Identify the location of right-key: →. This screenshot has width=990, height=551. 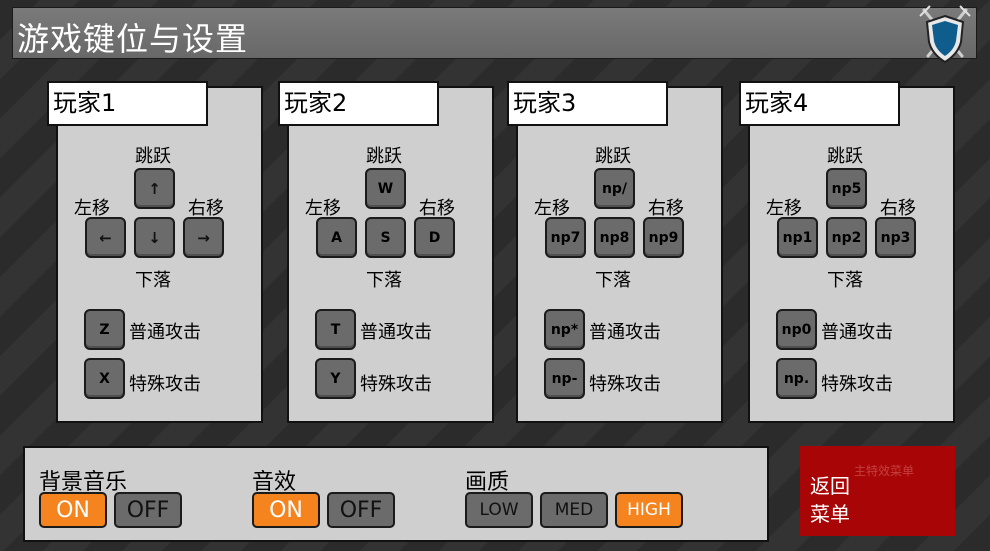
(203, 237).